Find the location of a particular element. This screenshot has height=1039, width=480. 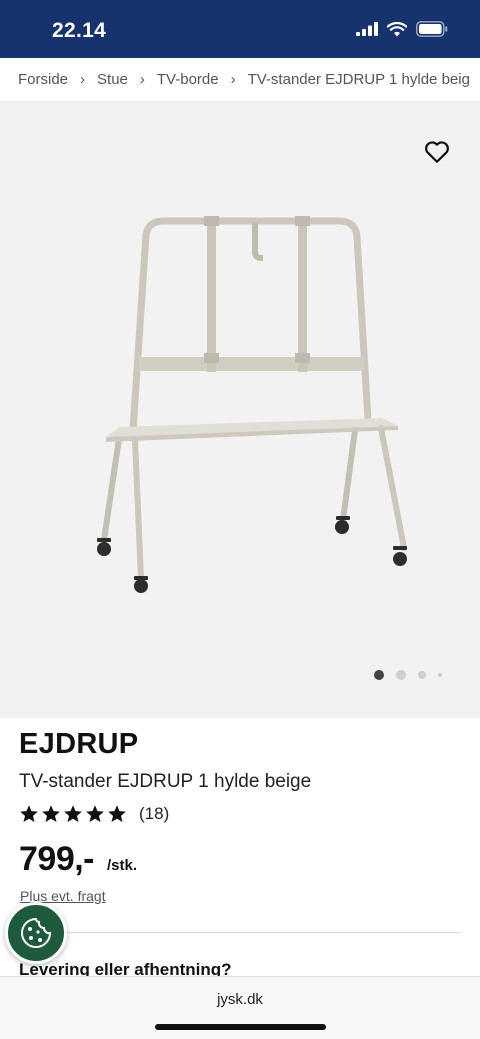

product-rating: (18) is located at coordinates (94, 814).